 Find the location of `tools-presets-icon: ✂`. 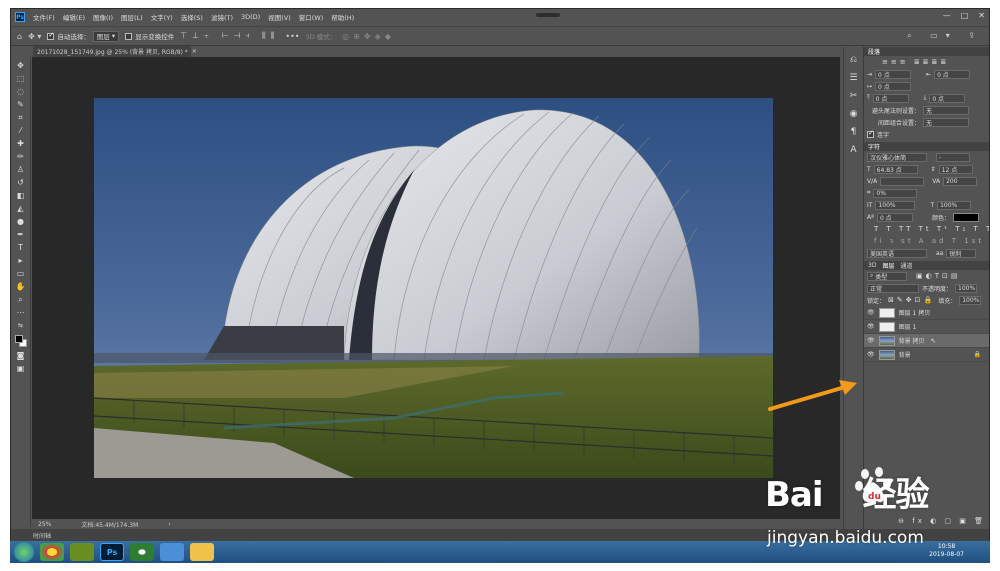

tools-presets-icon: ✂ is located at coordinates (854, 96).